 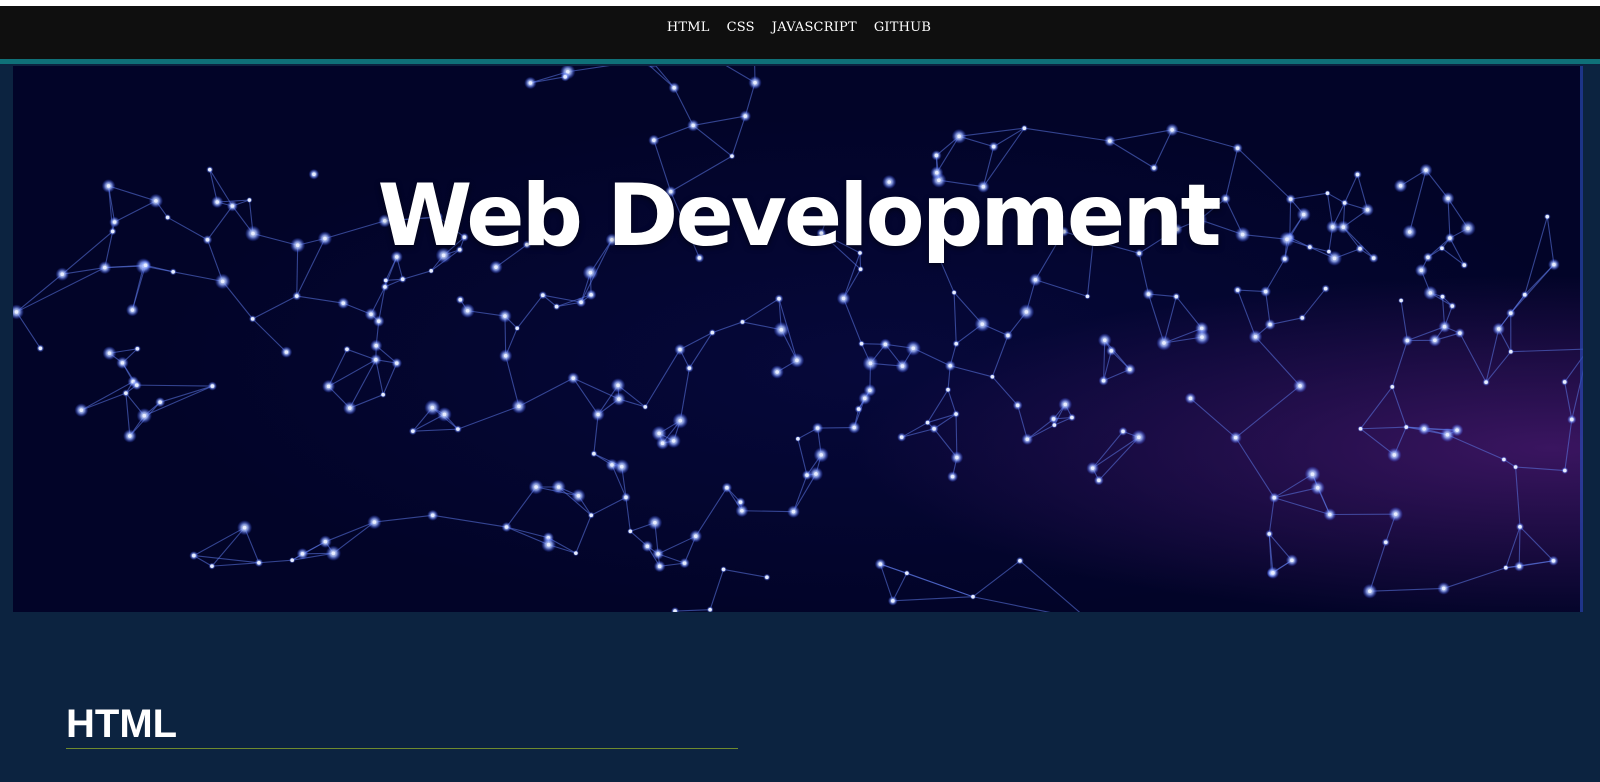 I want to click on nav-link-html: HTML, so click(x=688, y=27).